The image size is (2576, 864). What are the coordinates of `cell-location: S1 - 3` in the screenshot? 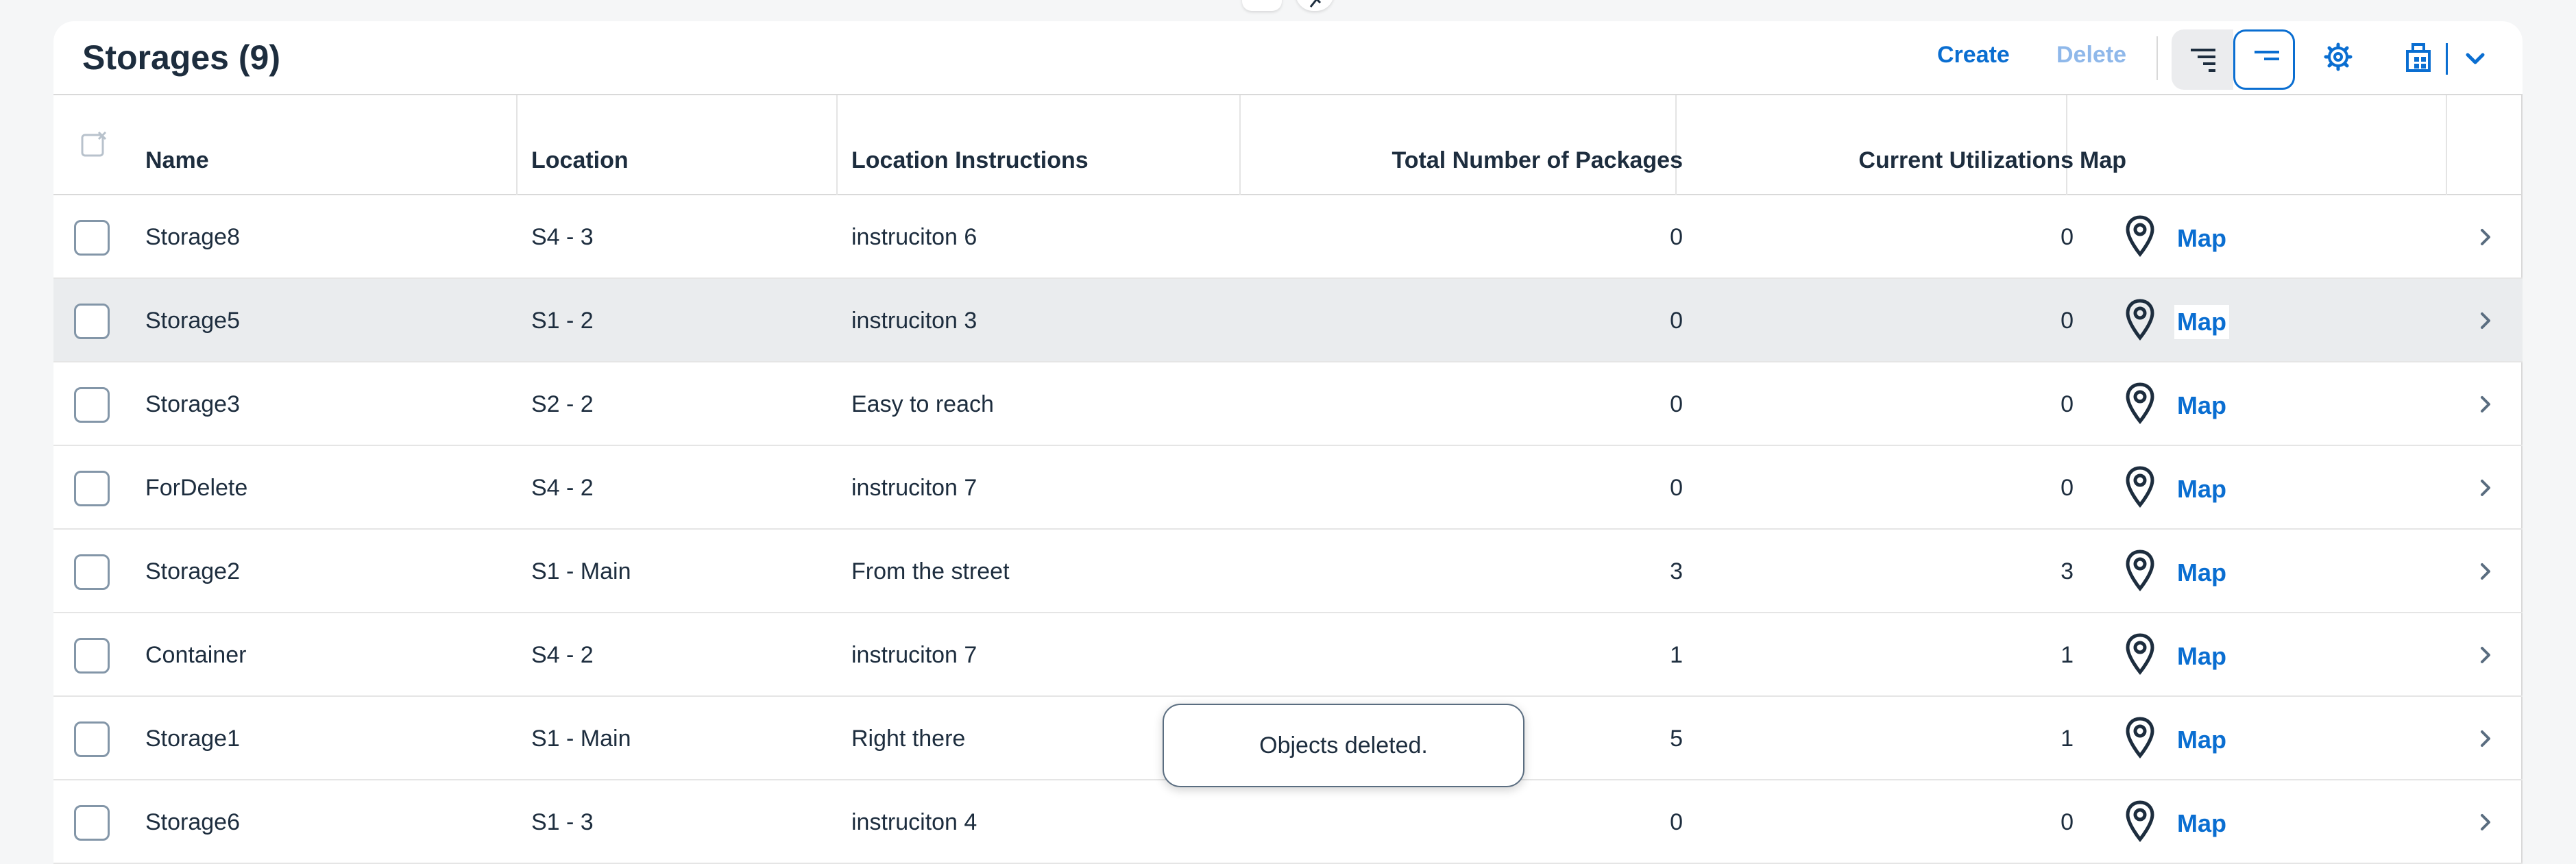 It's located at (562, 822).